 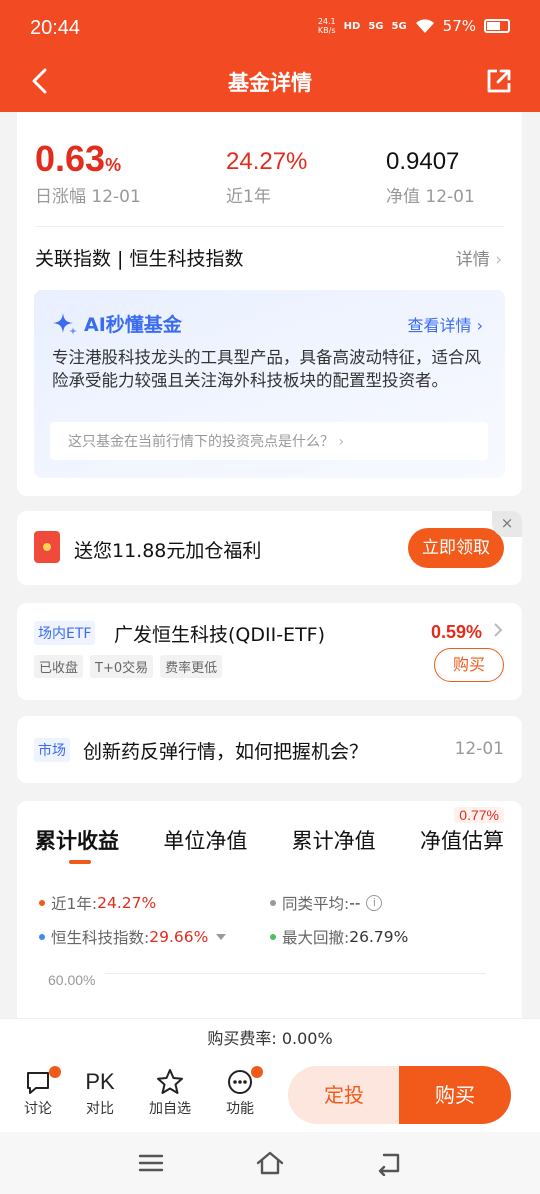 What do you see at coordinates (74, 904) in the screenshot?
I see `legend-fund-label: 近1年:` at bounding box center [74, 904].